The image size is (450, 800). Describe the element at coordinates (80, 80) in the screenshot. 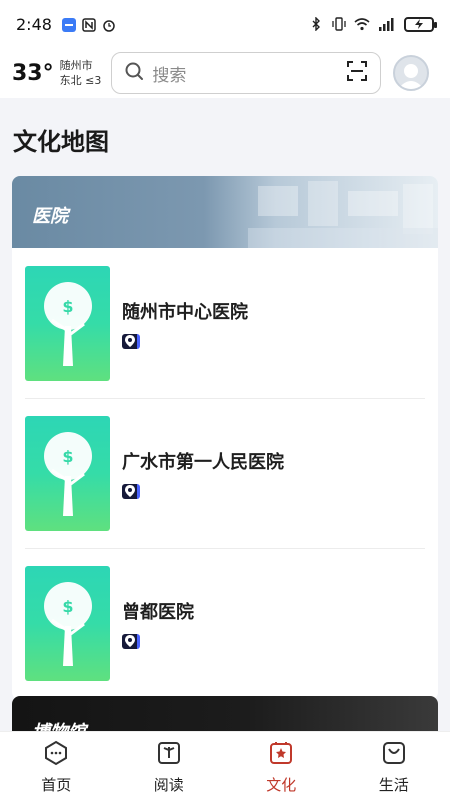

I see `wind-info: 东北 ≤3` at that location.